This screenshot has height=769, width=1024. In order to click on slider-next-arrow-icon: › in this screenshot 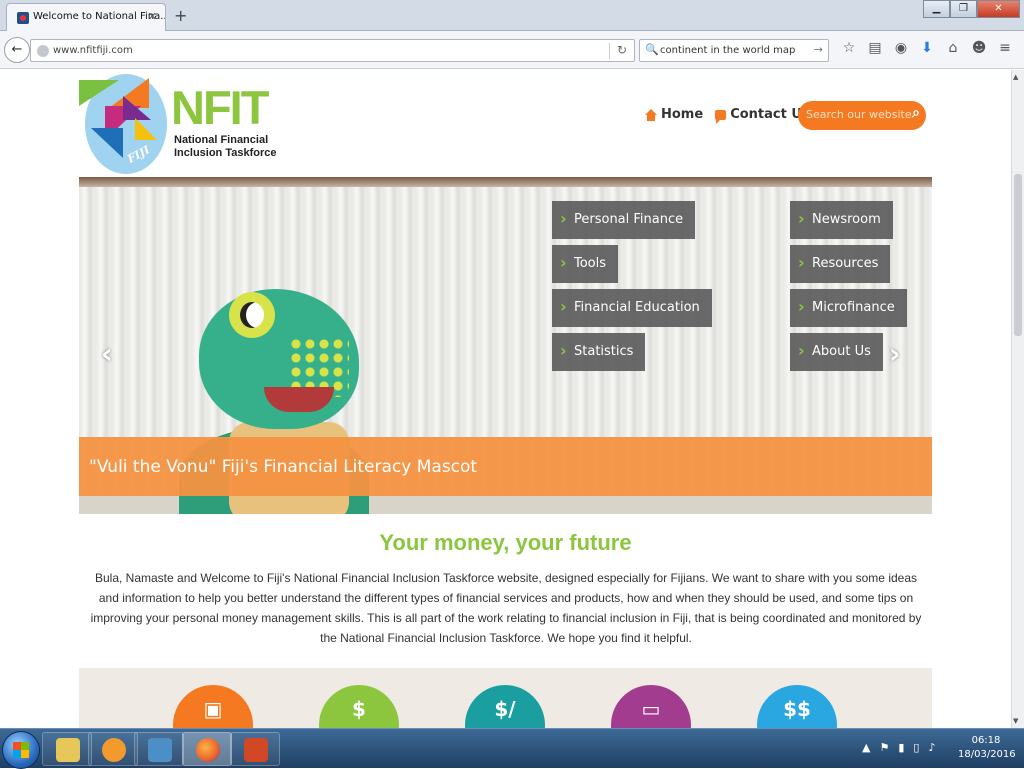, I will do `click(895, 353)`.